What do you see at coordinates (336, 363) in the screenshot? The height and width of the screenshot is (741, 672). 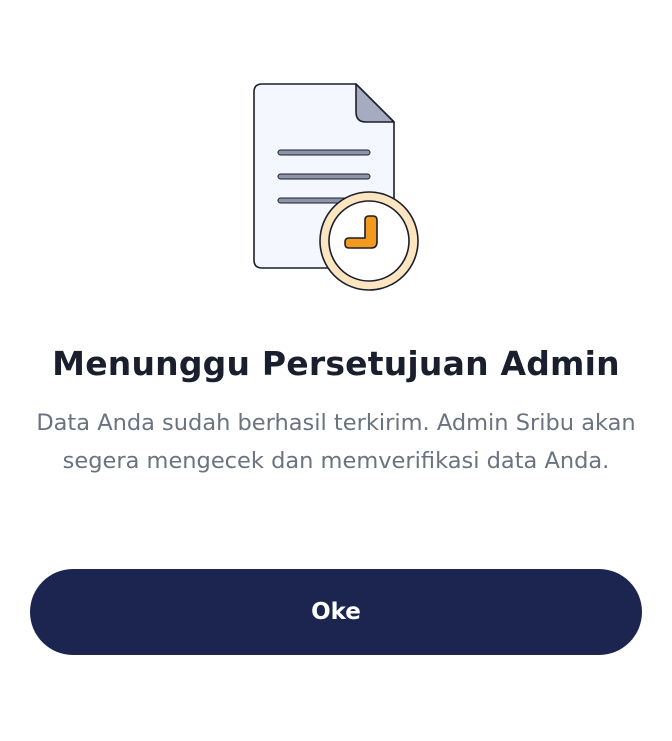 I see `dialog-title: Menunggu Persetujuan Admin` at bounding box center [336, 363].